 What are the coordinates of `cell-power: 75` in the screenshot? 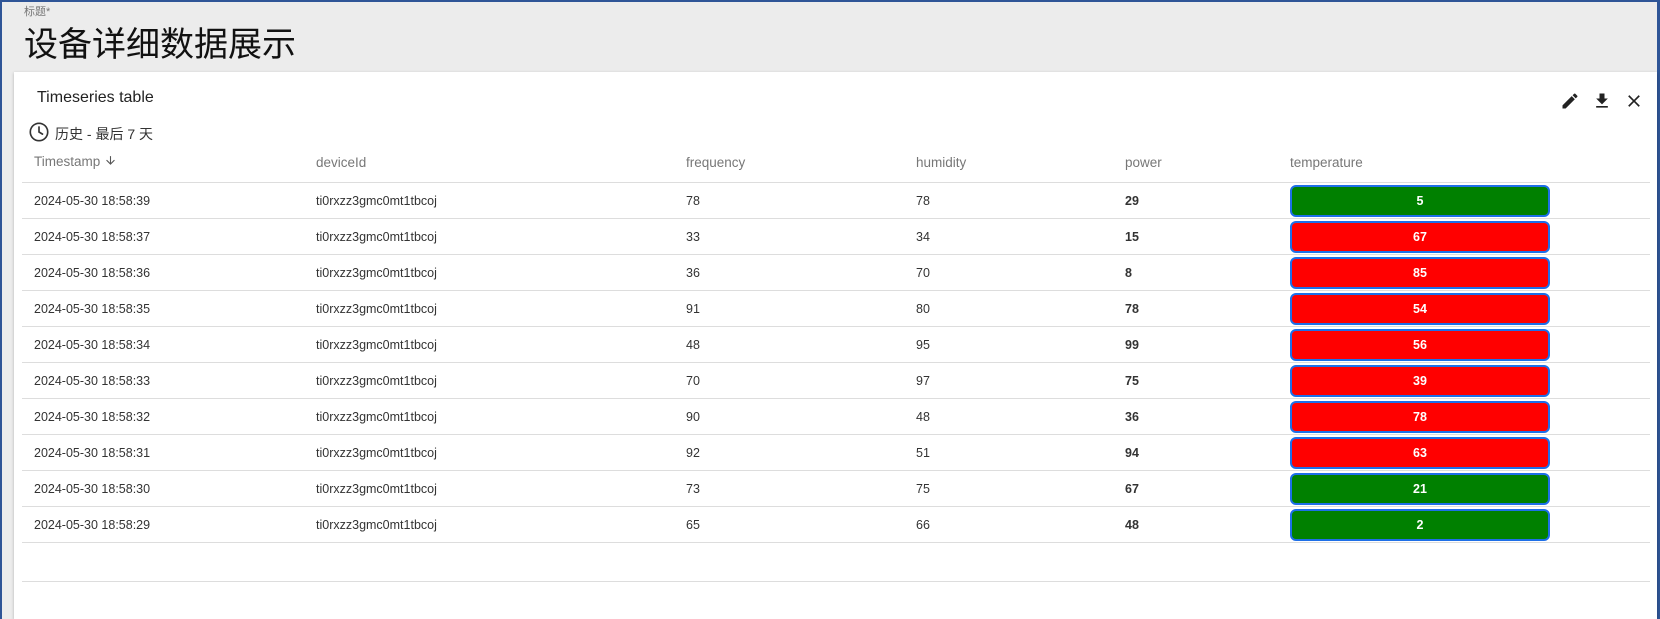 It's located at (1195, 380).